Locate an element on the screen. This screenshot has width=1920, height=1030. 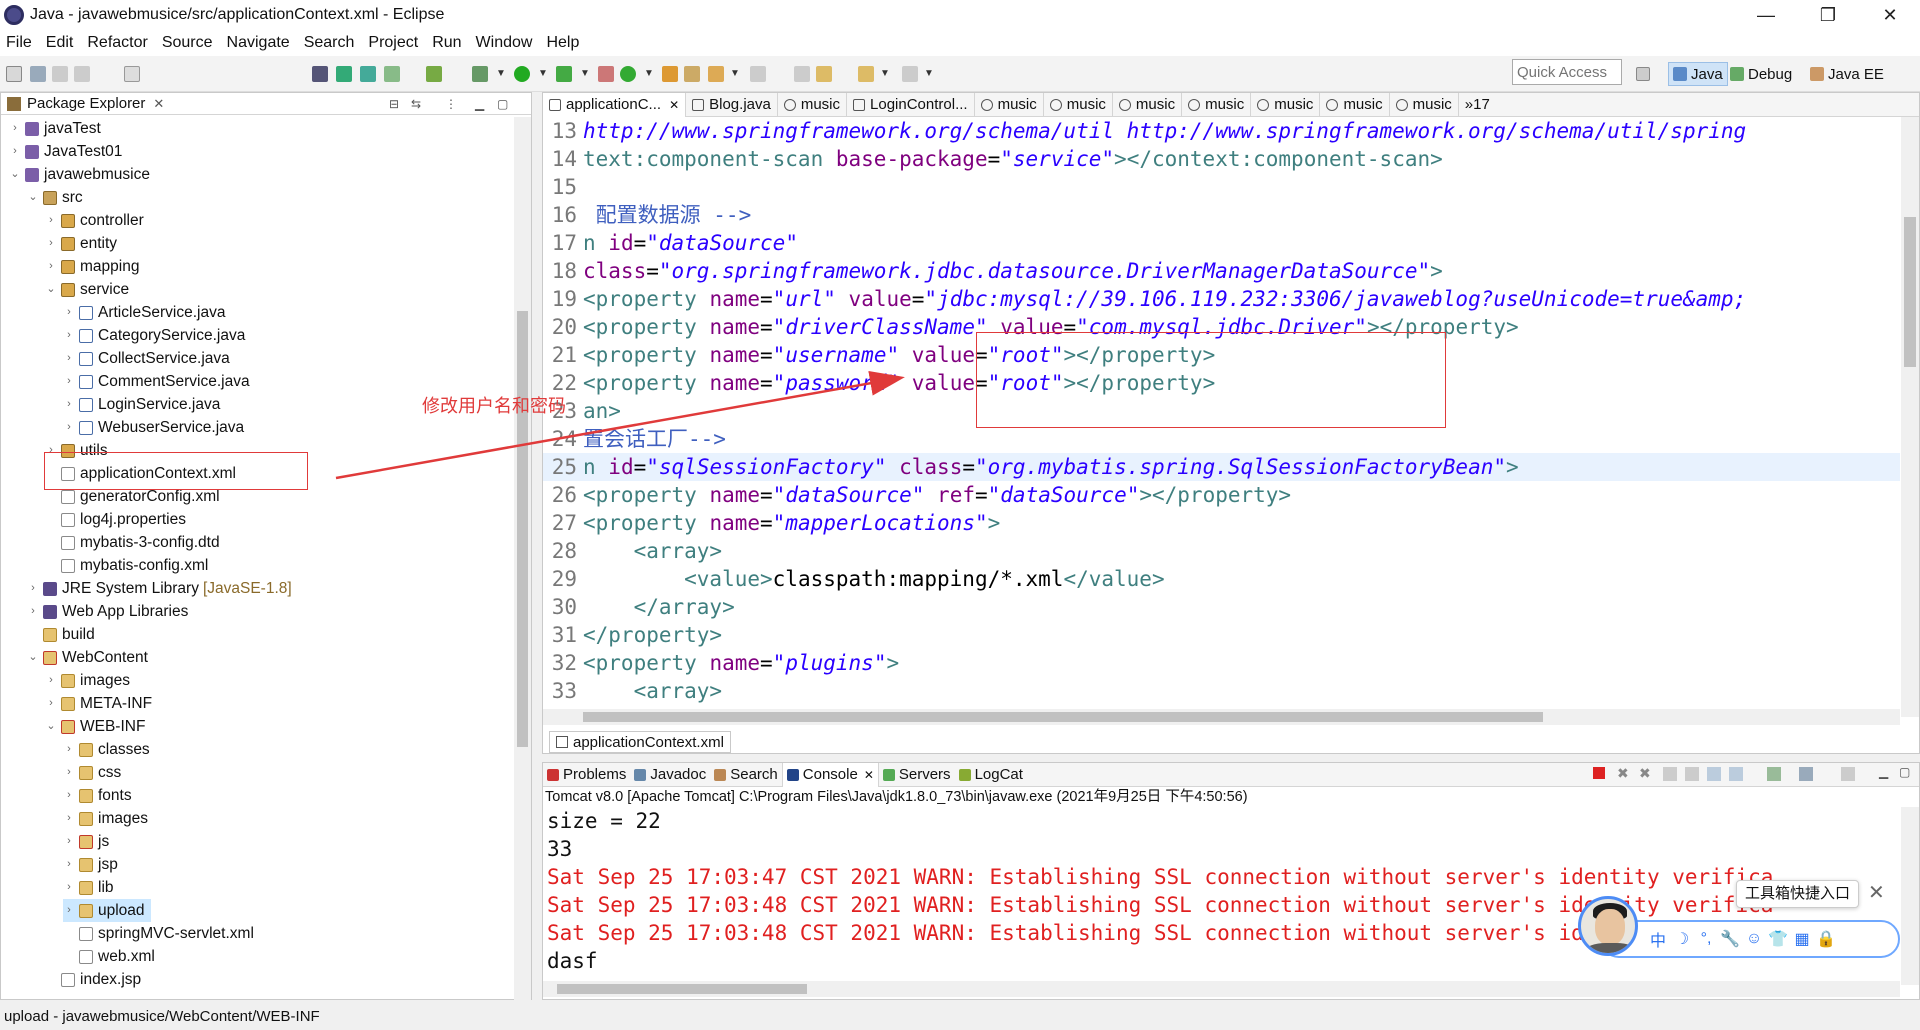
annotation-arrow is located at coordinates (620, 425).